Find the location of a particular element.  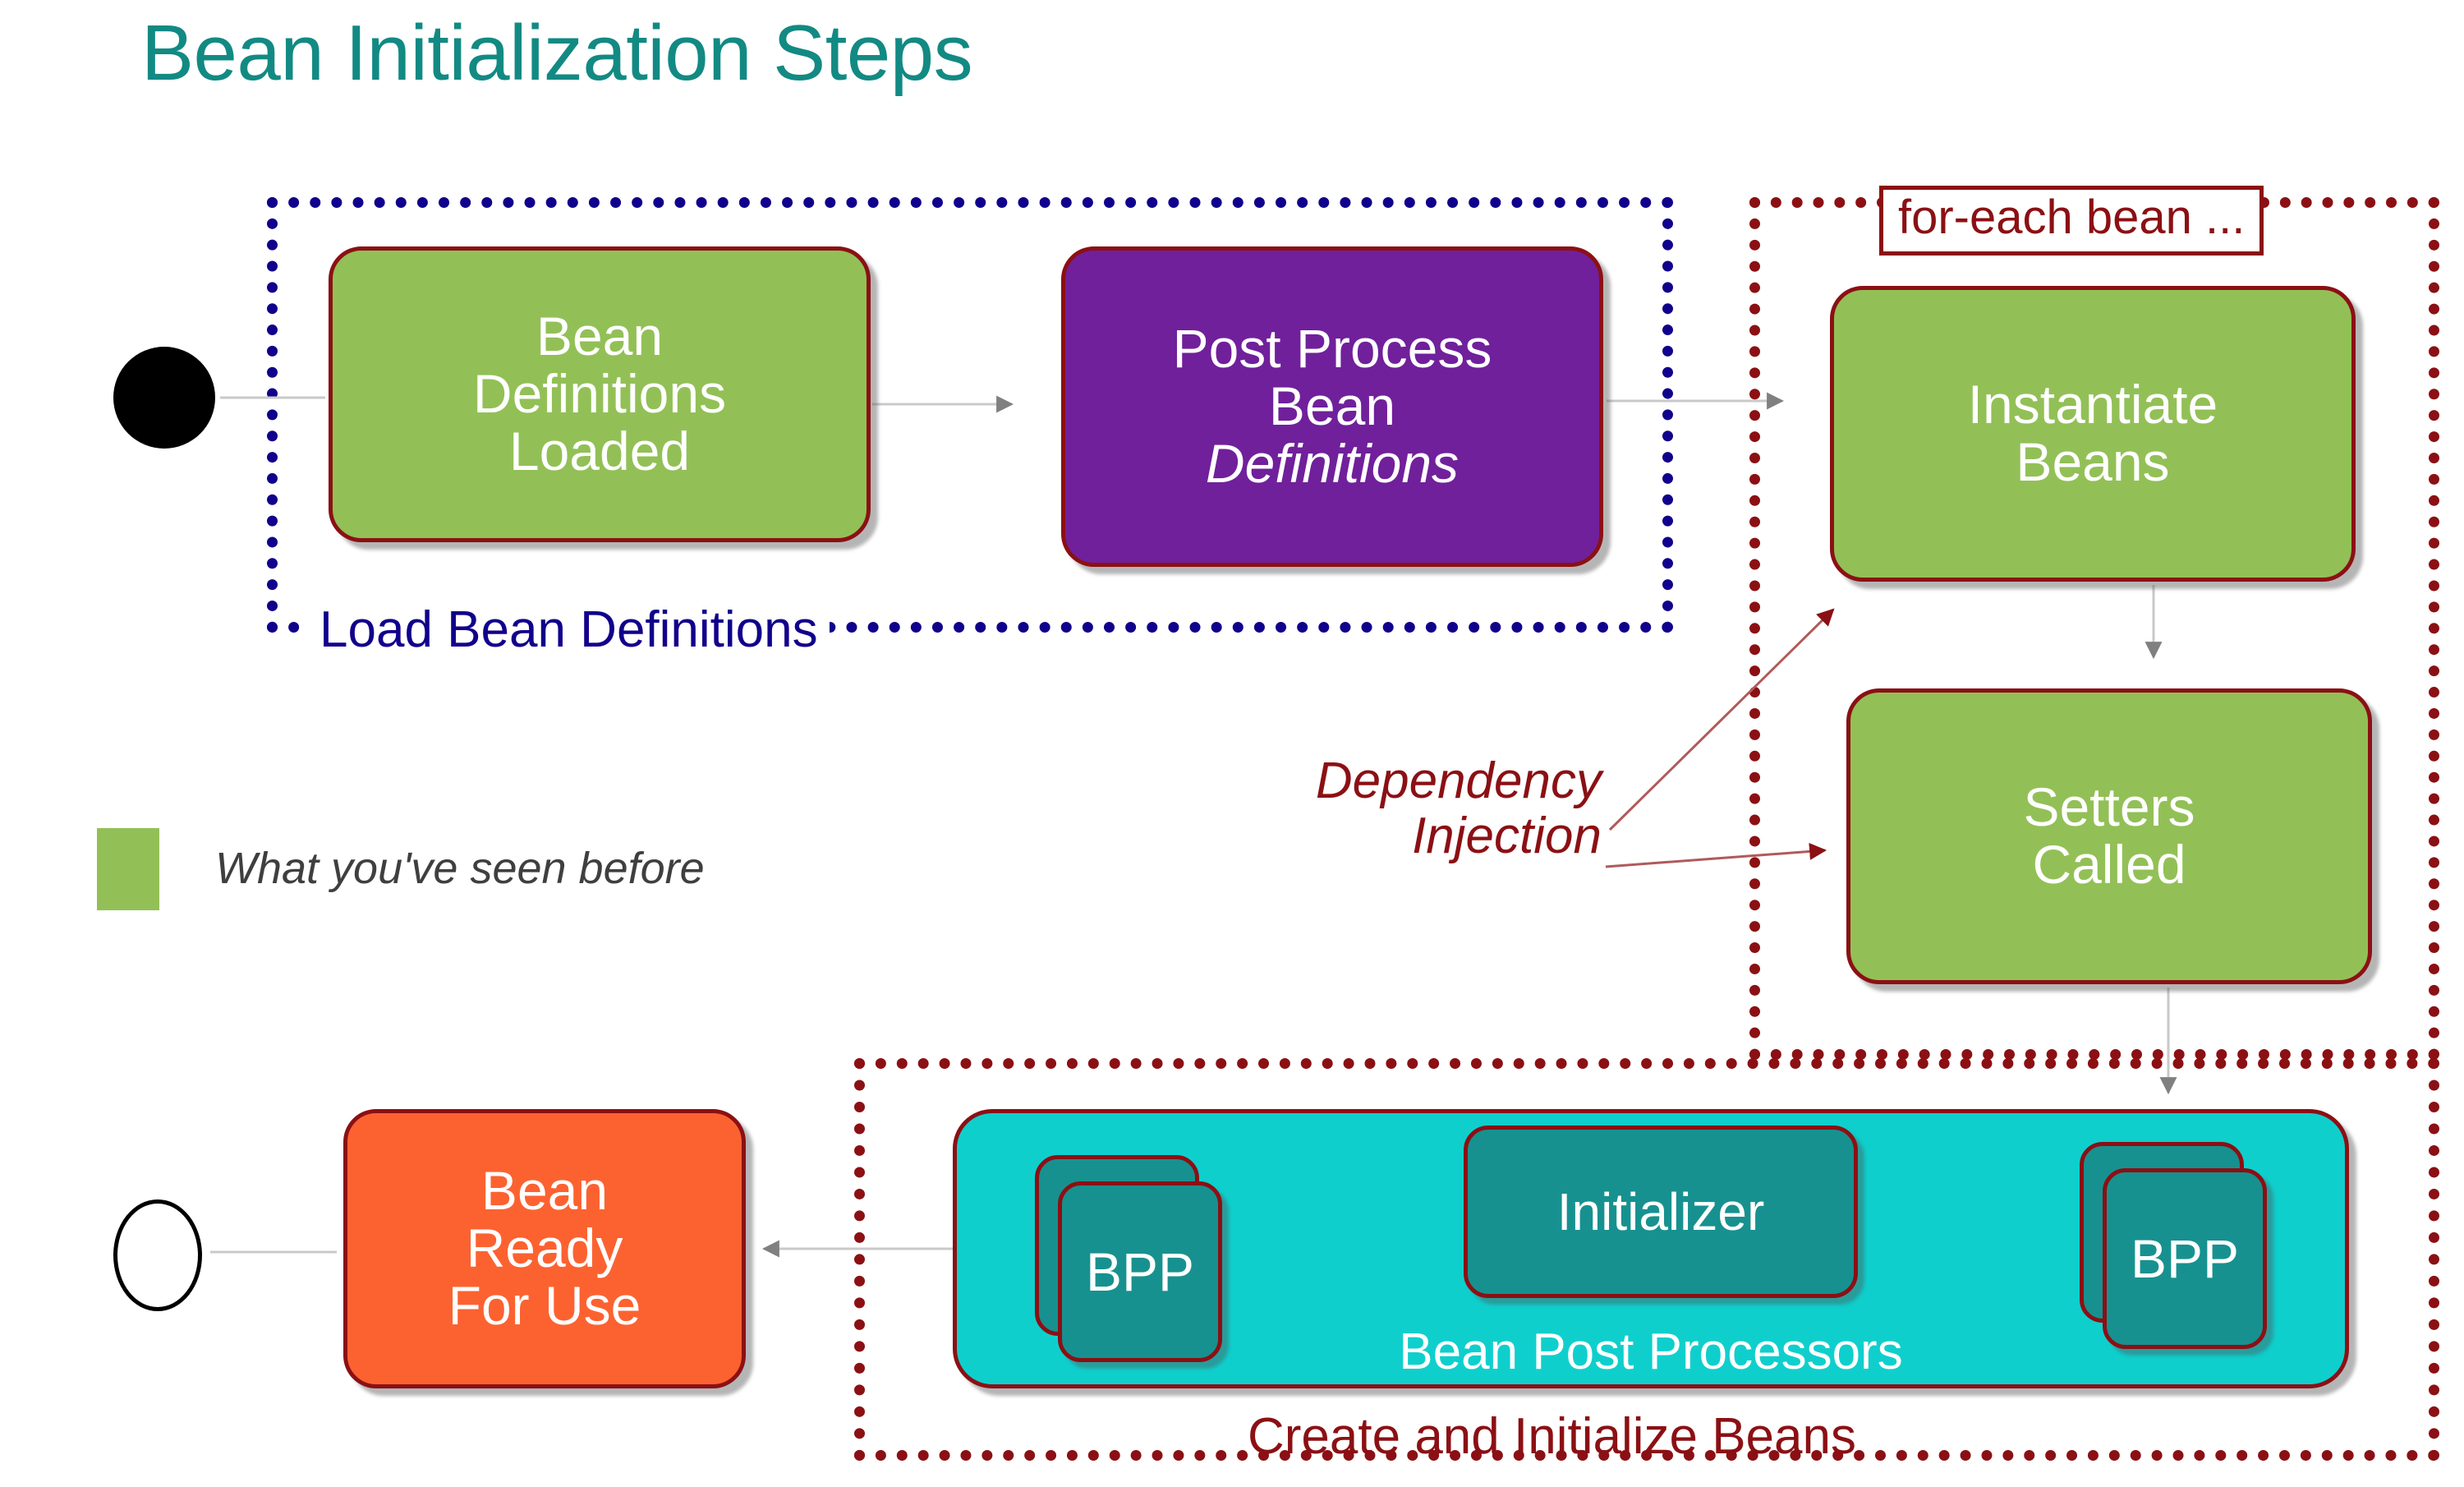

node-bean-definitions-loaded: Bean Definitions Loaded is located at coordinates (600, 394).